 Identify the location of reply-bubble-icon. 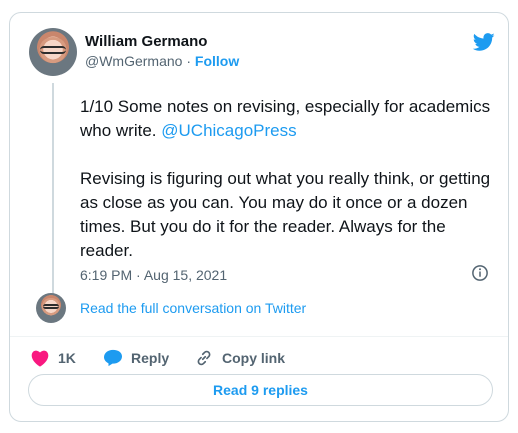
(113, 358).